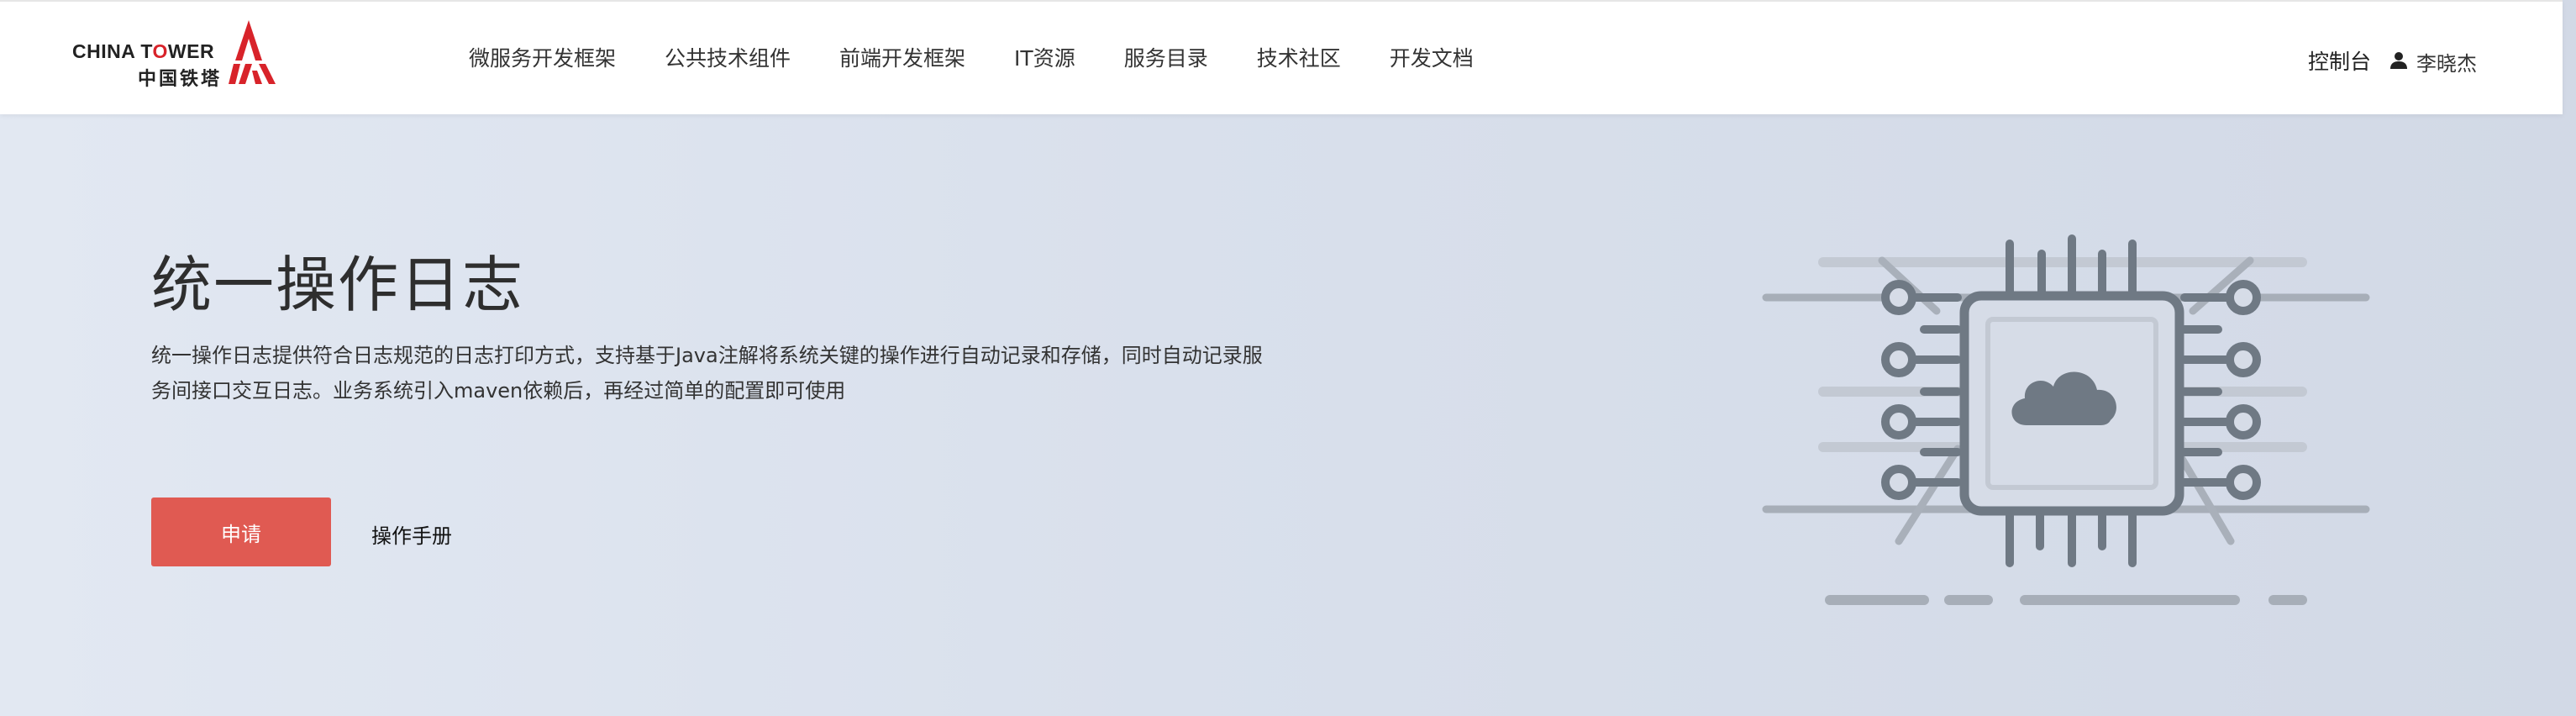 Image resolution: width=2576 pixels, height=716 pixels. I want to click on nav-item-dev-docs: 开发文档, so click(1432, 57).